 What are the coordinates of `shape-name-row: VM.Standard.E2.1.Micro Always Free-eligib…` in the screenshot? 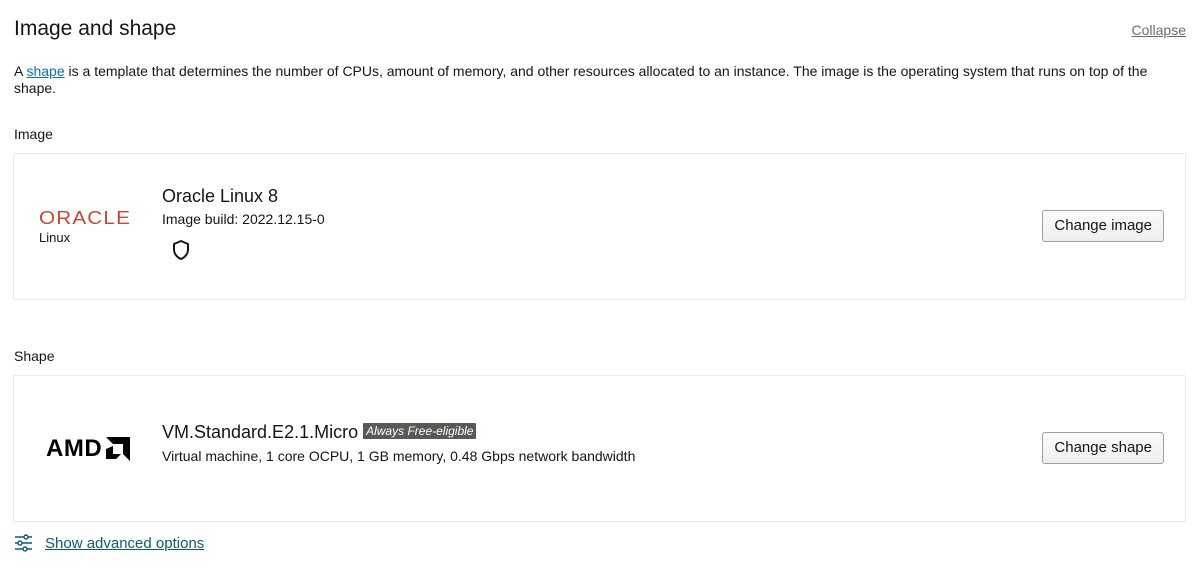 It's located at (319, 432).